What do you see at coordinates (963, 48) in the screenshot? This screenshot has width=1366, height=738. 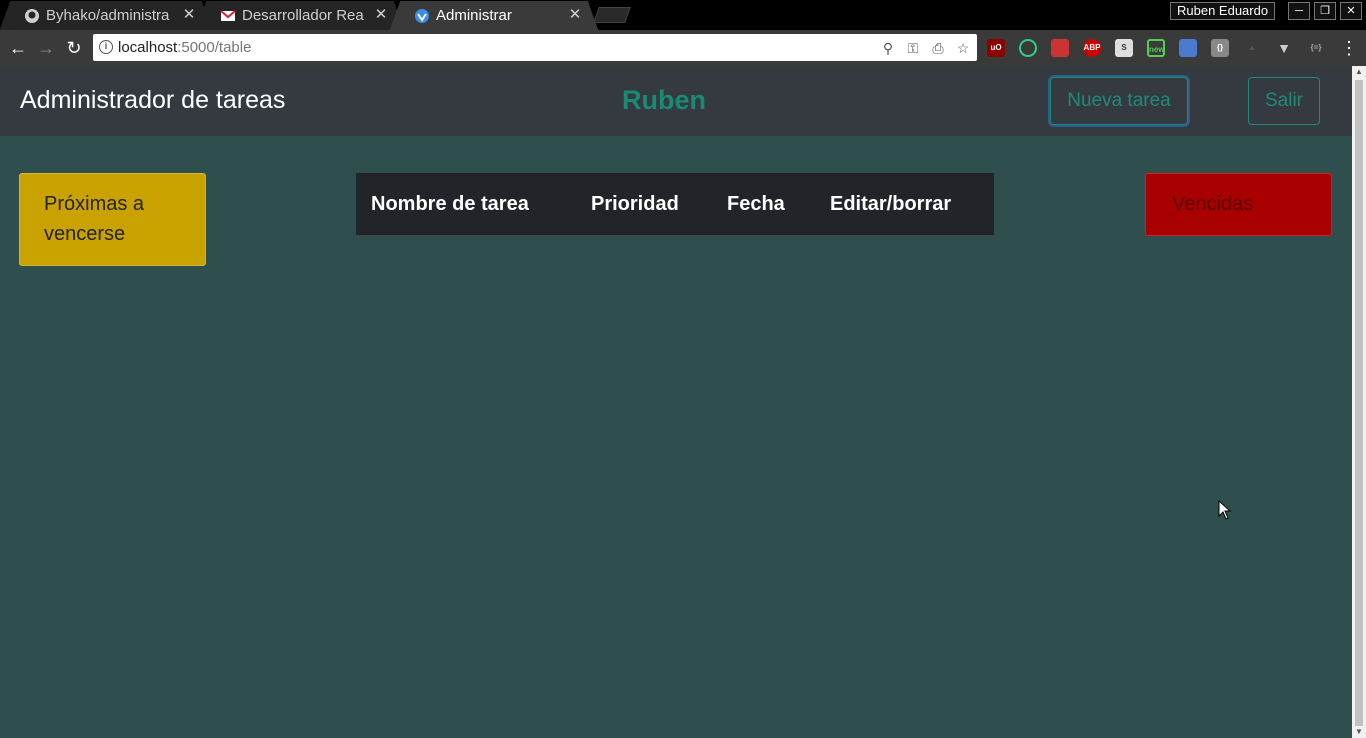 I see `star-icon: ☆` at bounding box center [963, 48].